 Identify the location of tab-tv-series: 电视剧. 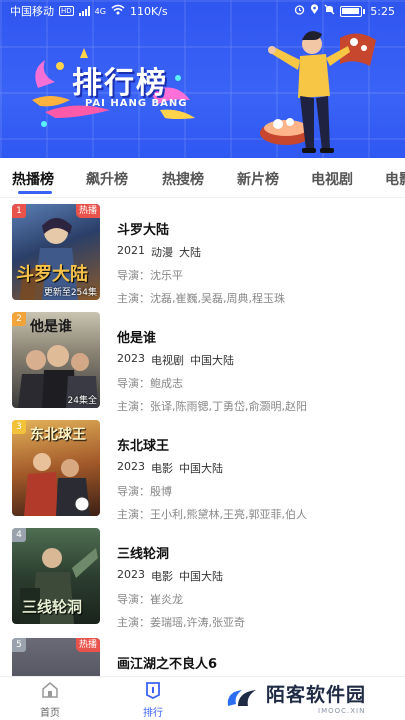
(332, 179).